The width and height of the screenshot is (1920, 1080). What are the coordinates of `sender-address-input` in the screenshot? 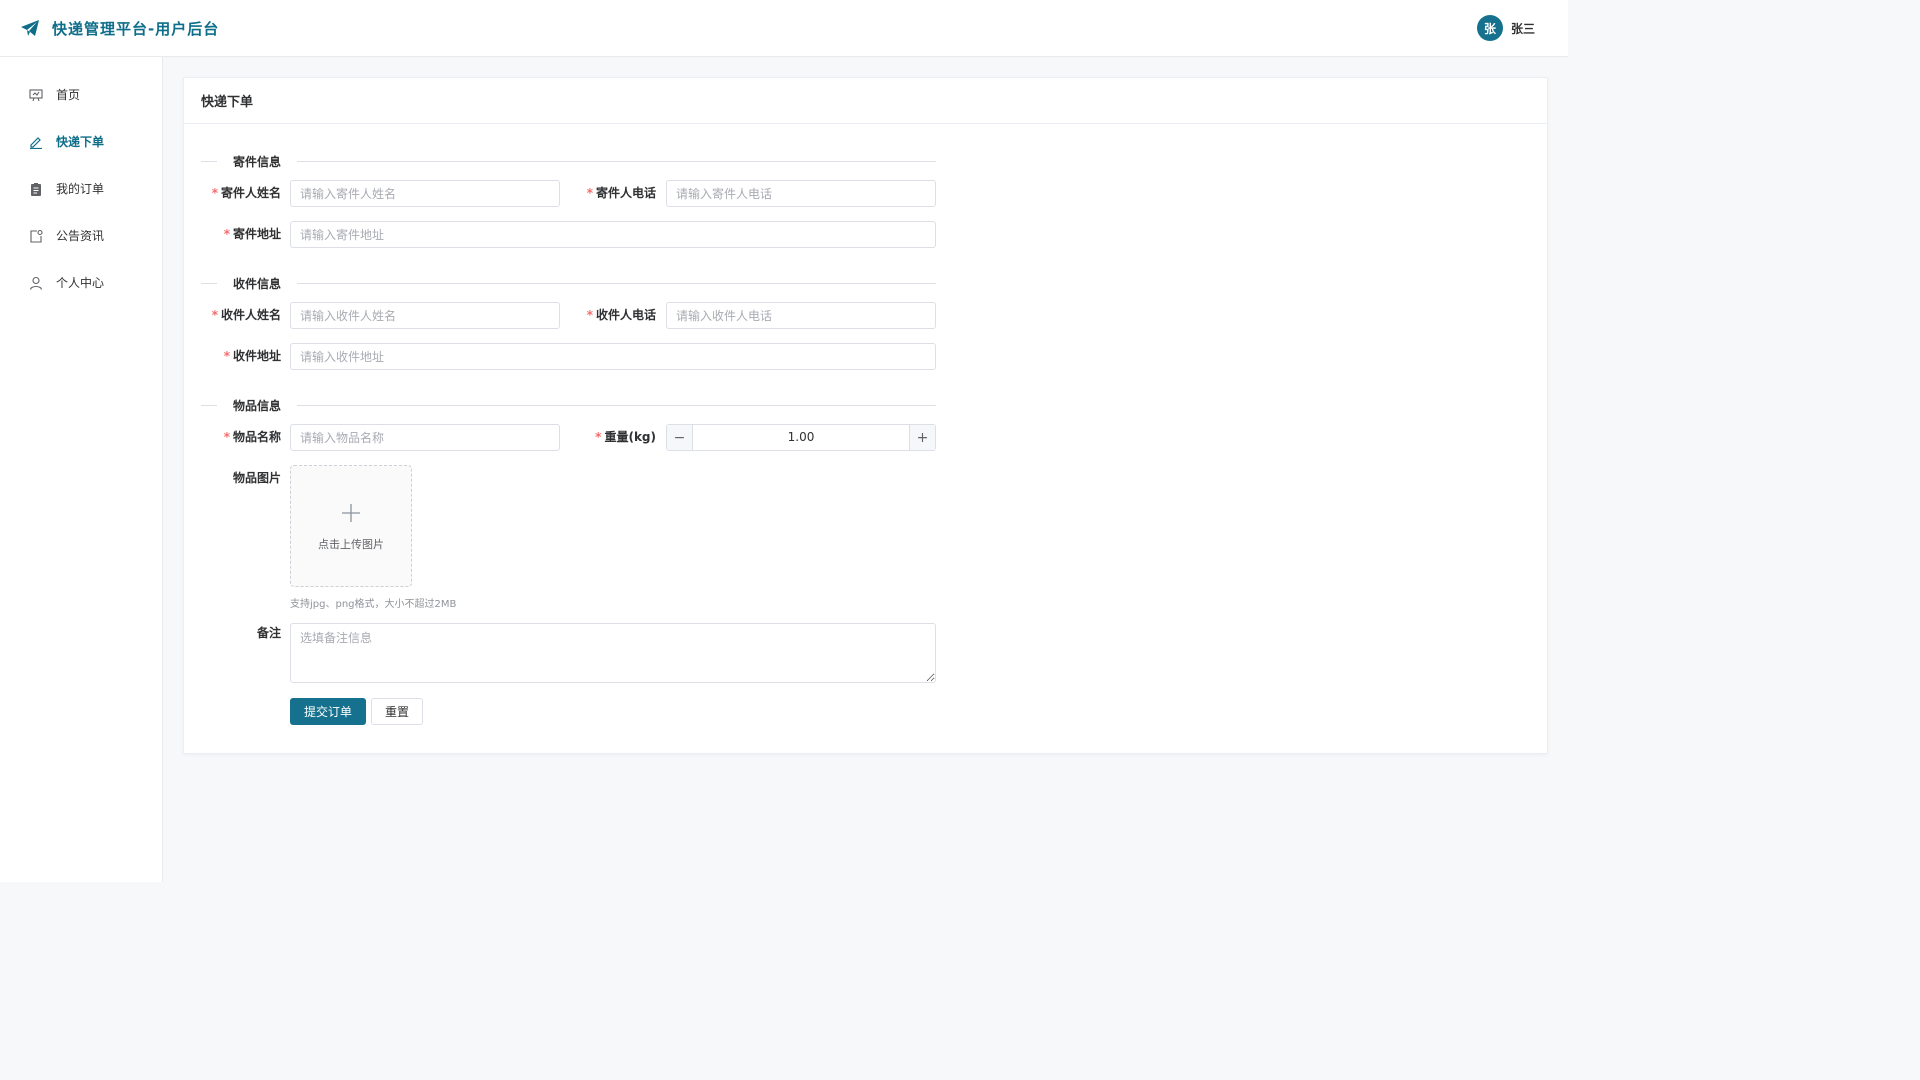 It's located at (613, 234).